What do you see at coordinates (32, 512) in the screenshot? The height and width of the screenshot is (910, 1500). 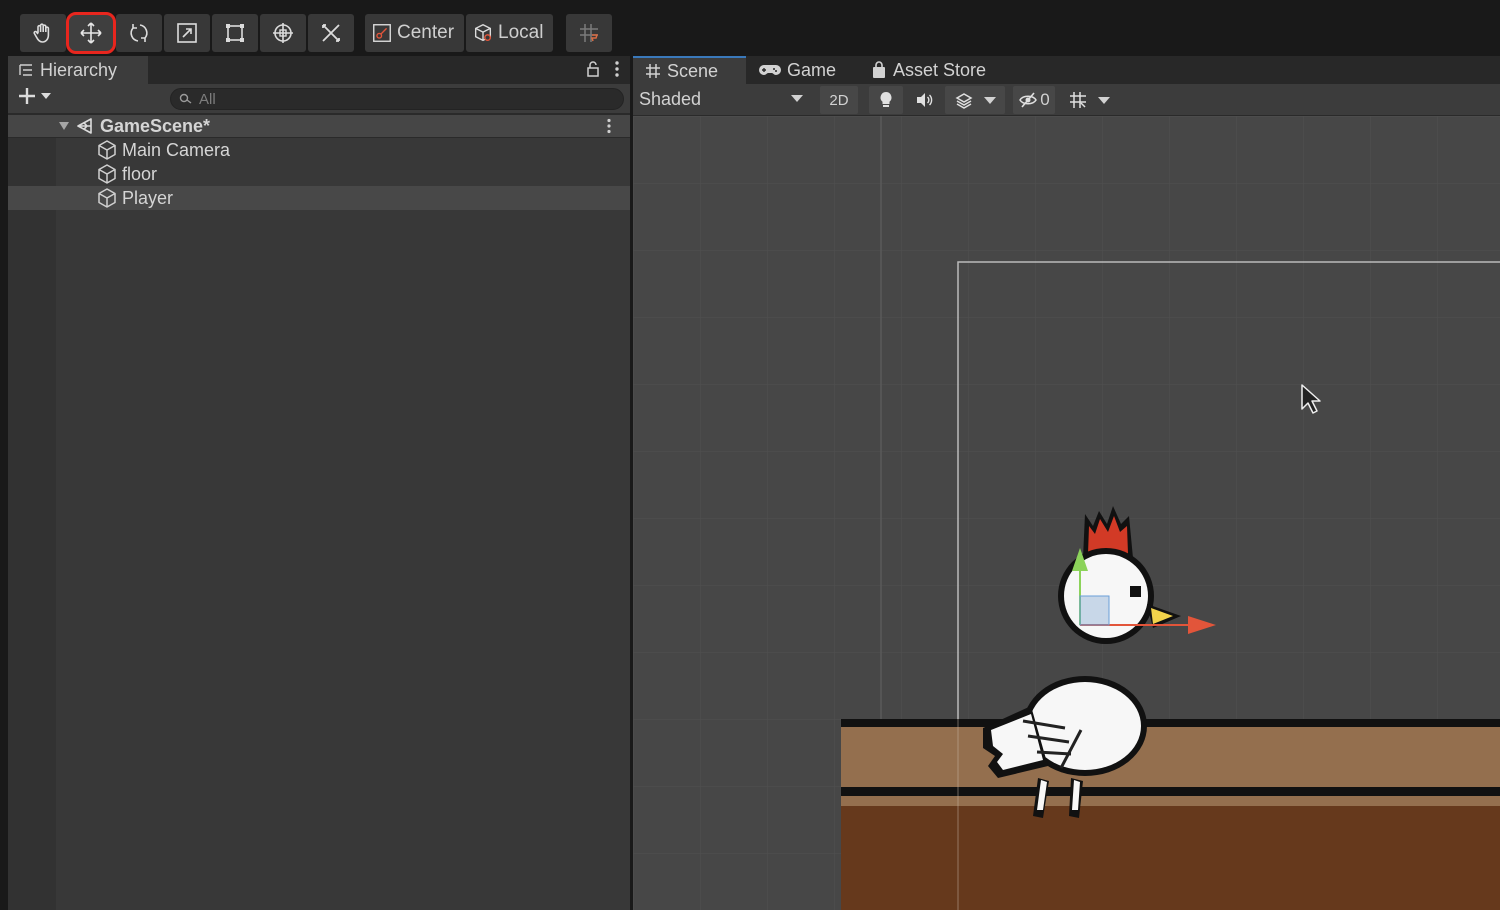 I see `hierarchy-gutter` at bounding box center [32, 512].